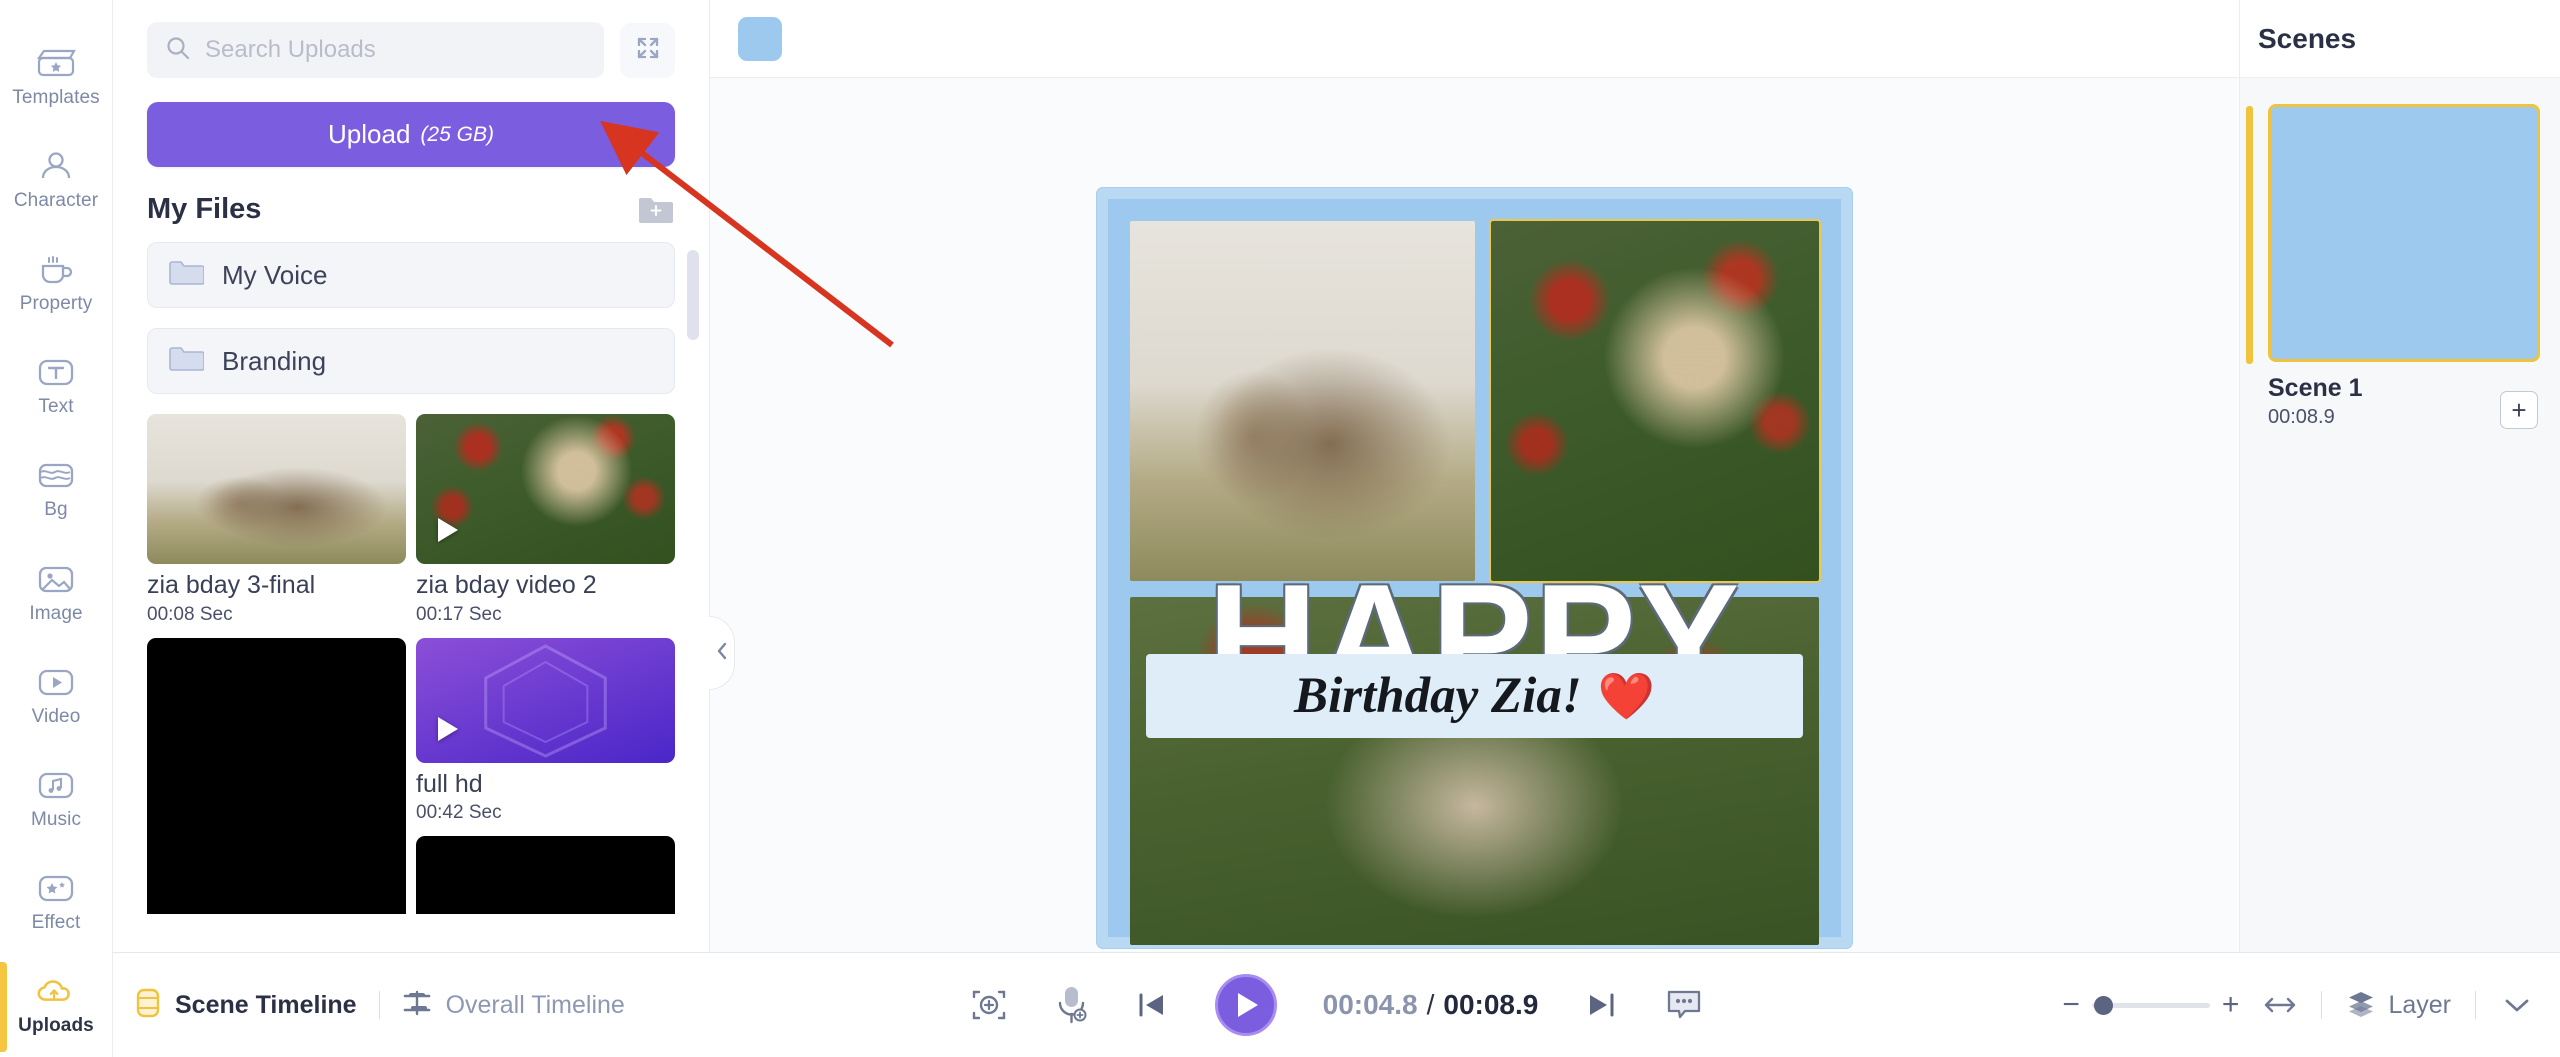  Describe the element at coordinates (56, 682) in the screenshot. I see `video-icon` at that location.